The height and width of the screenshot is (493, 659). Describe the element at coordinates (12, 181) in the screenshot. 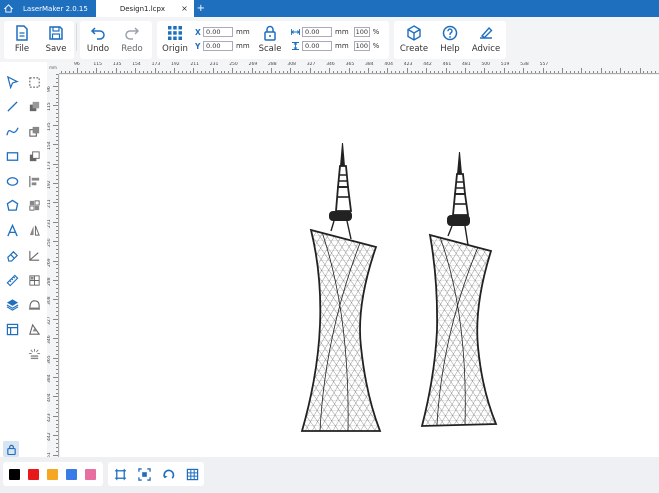

I see `ellipse-tool` at that location.